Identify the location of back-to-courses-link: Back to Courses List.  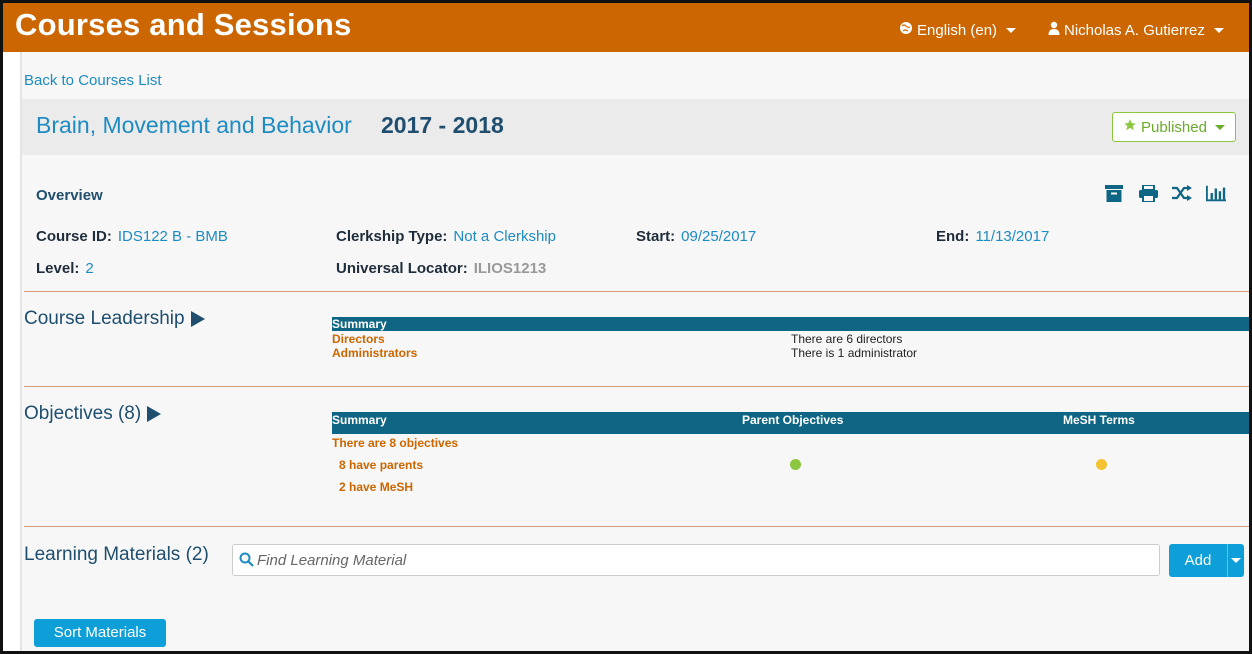
(93, 80).